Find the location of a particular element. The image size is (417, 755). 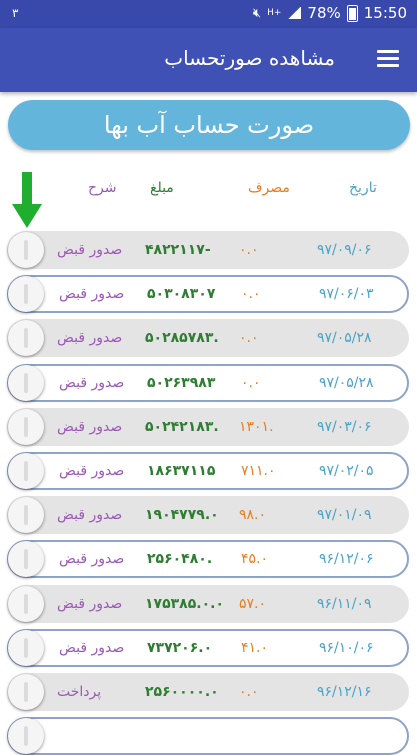

row-amount: ۵۰۳۰۸۳۰۷ is located at coordinates (181, 294).